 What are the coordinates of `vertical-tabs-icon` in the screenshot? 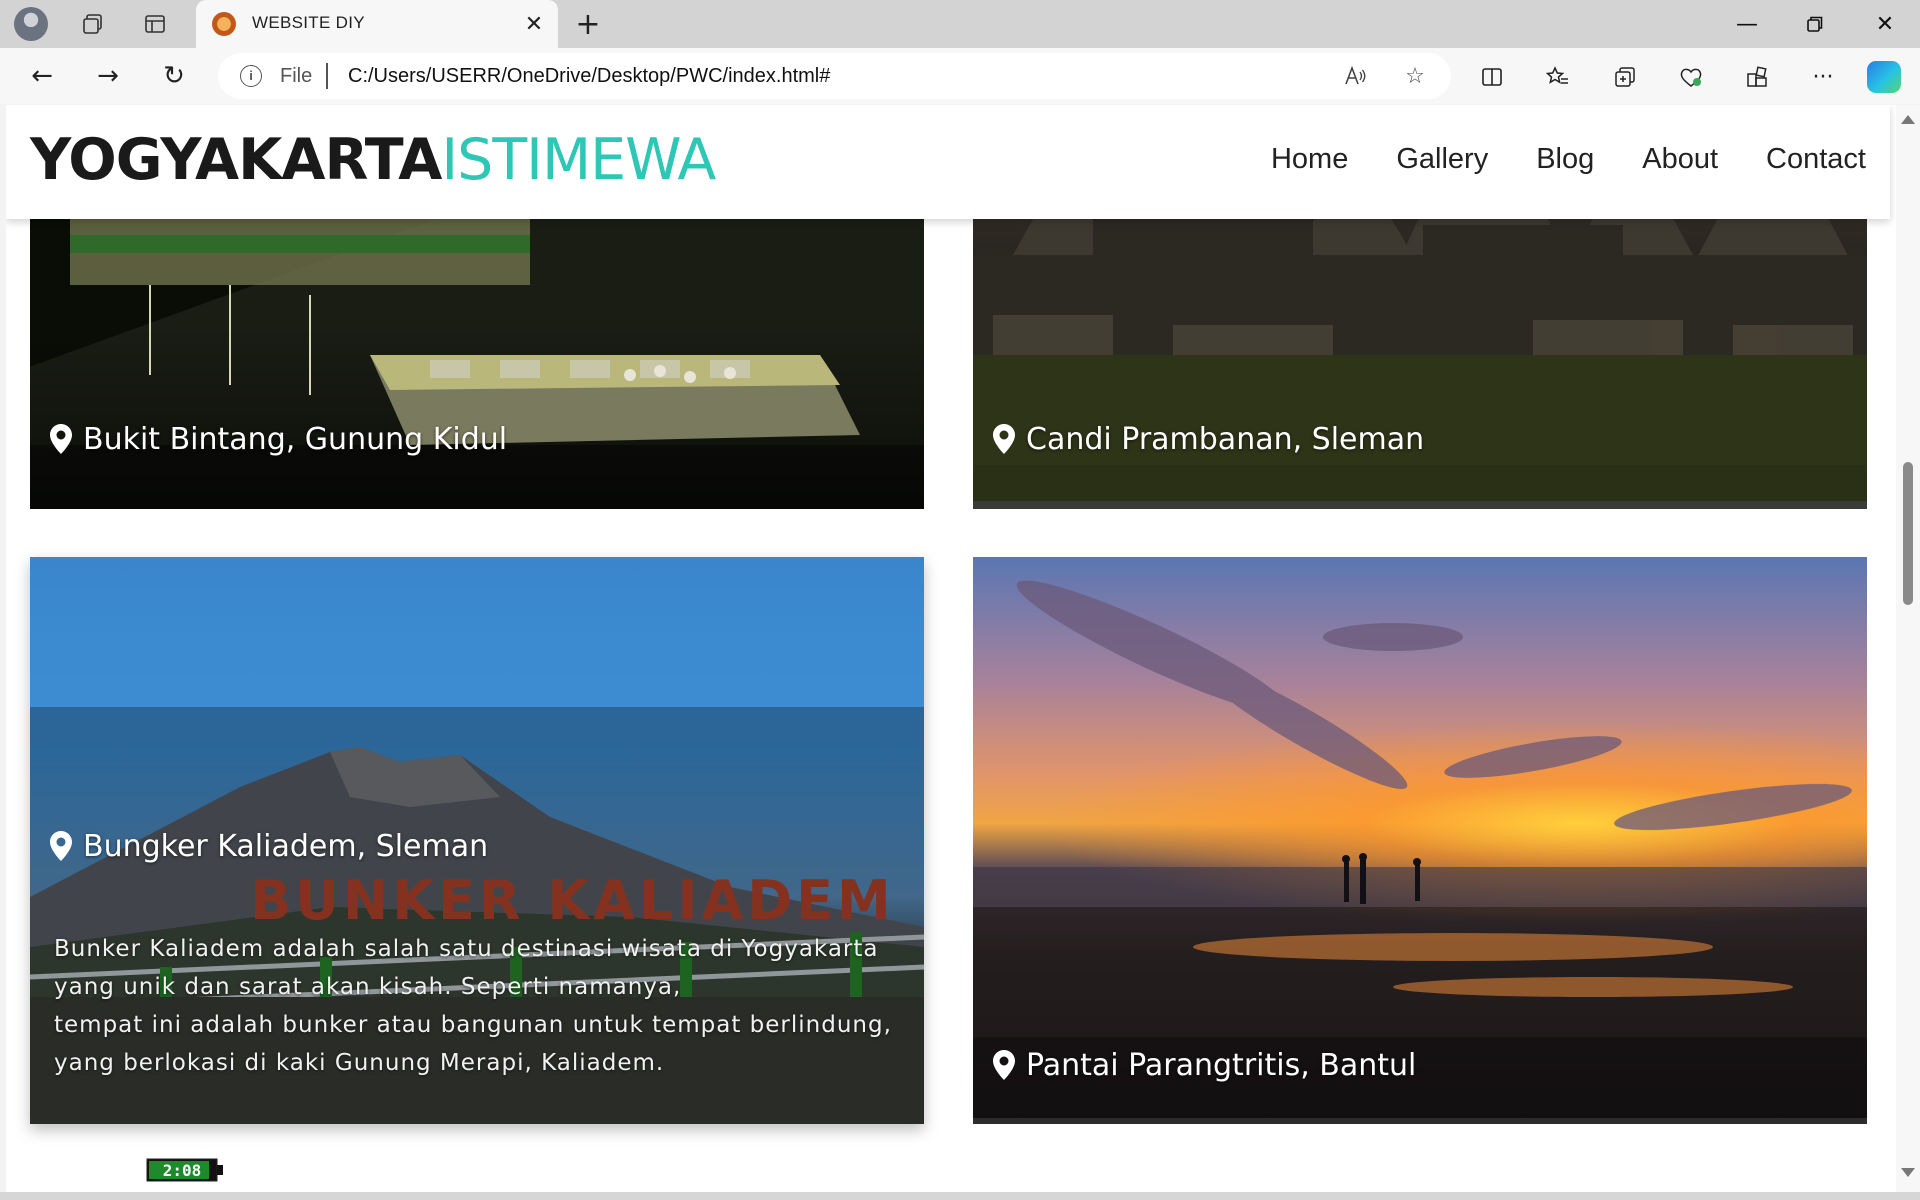 It's located at (155, 24).